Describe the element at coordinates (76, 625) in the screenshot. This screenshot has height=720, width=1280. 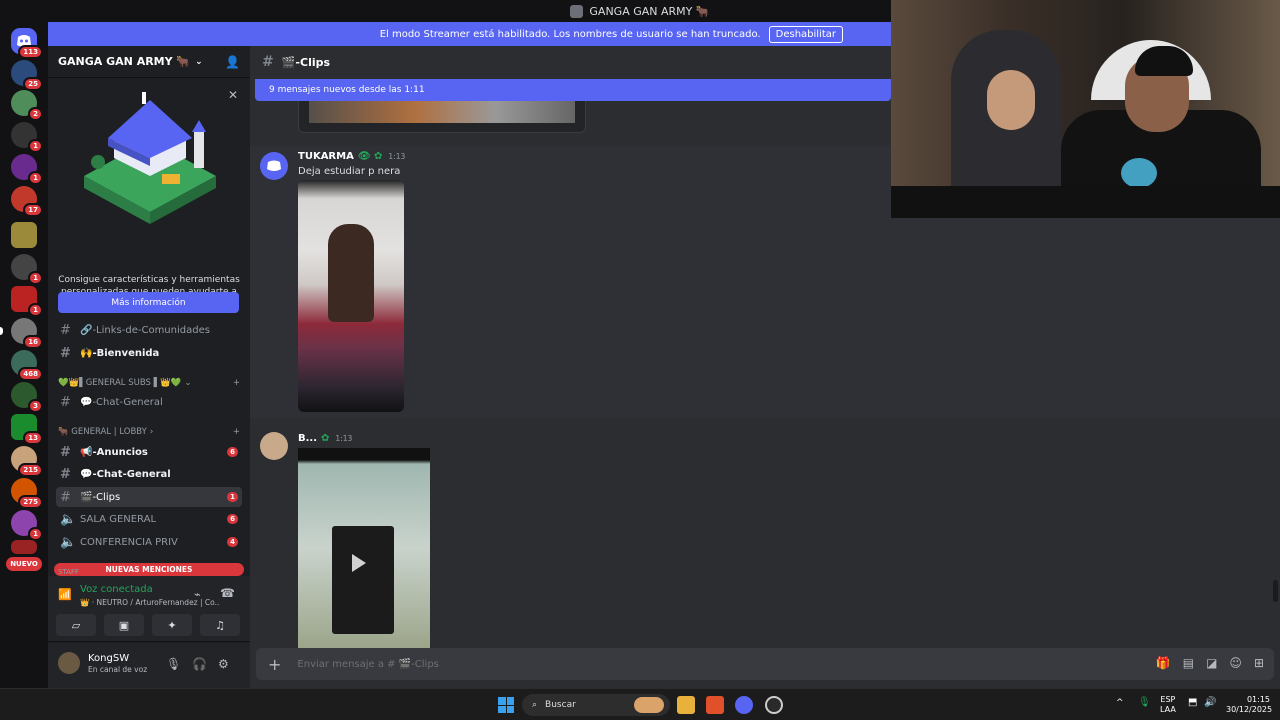
I see `camera-off-button: ▱` at that location.